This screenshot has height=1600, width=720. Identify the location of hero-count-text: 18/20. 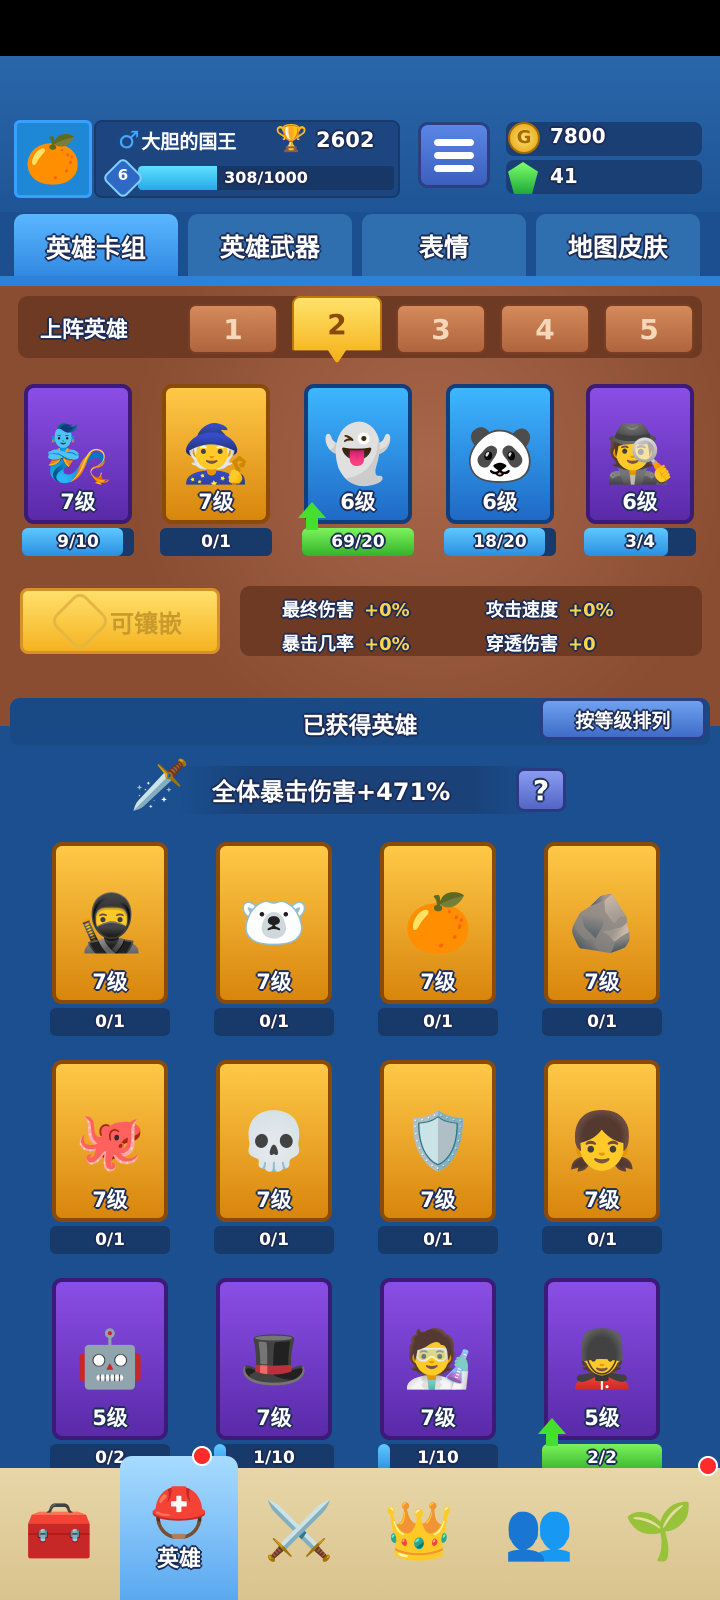
(500, 542).